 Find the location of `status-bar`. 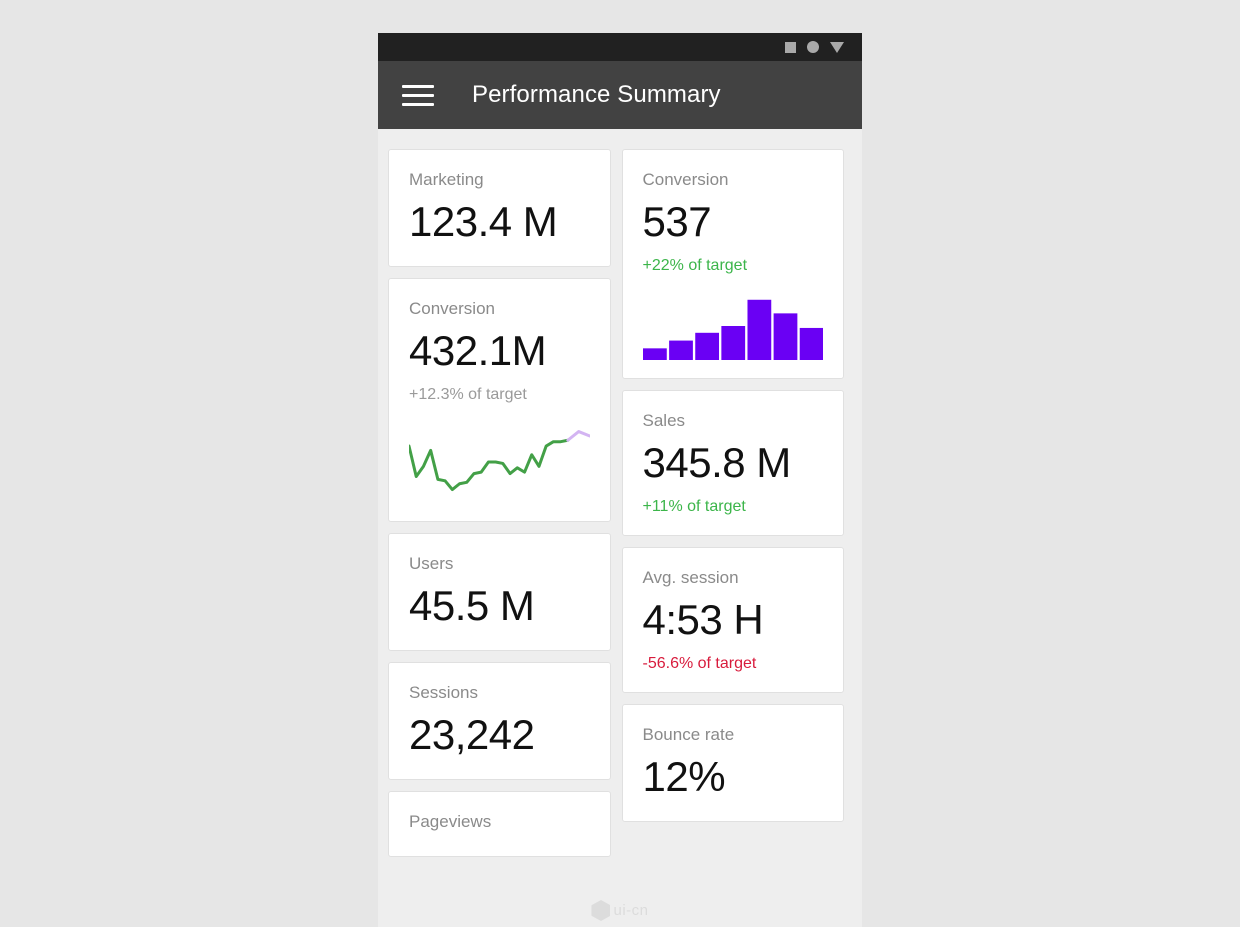

status-bar is located at coordinates (620, 47).